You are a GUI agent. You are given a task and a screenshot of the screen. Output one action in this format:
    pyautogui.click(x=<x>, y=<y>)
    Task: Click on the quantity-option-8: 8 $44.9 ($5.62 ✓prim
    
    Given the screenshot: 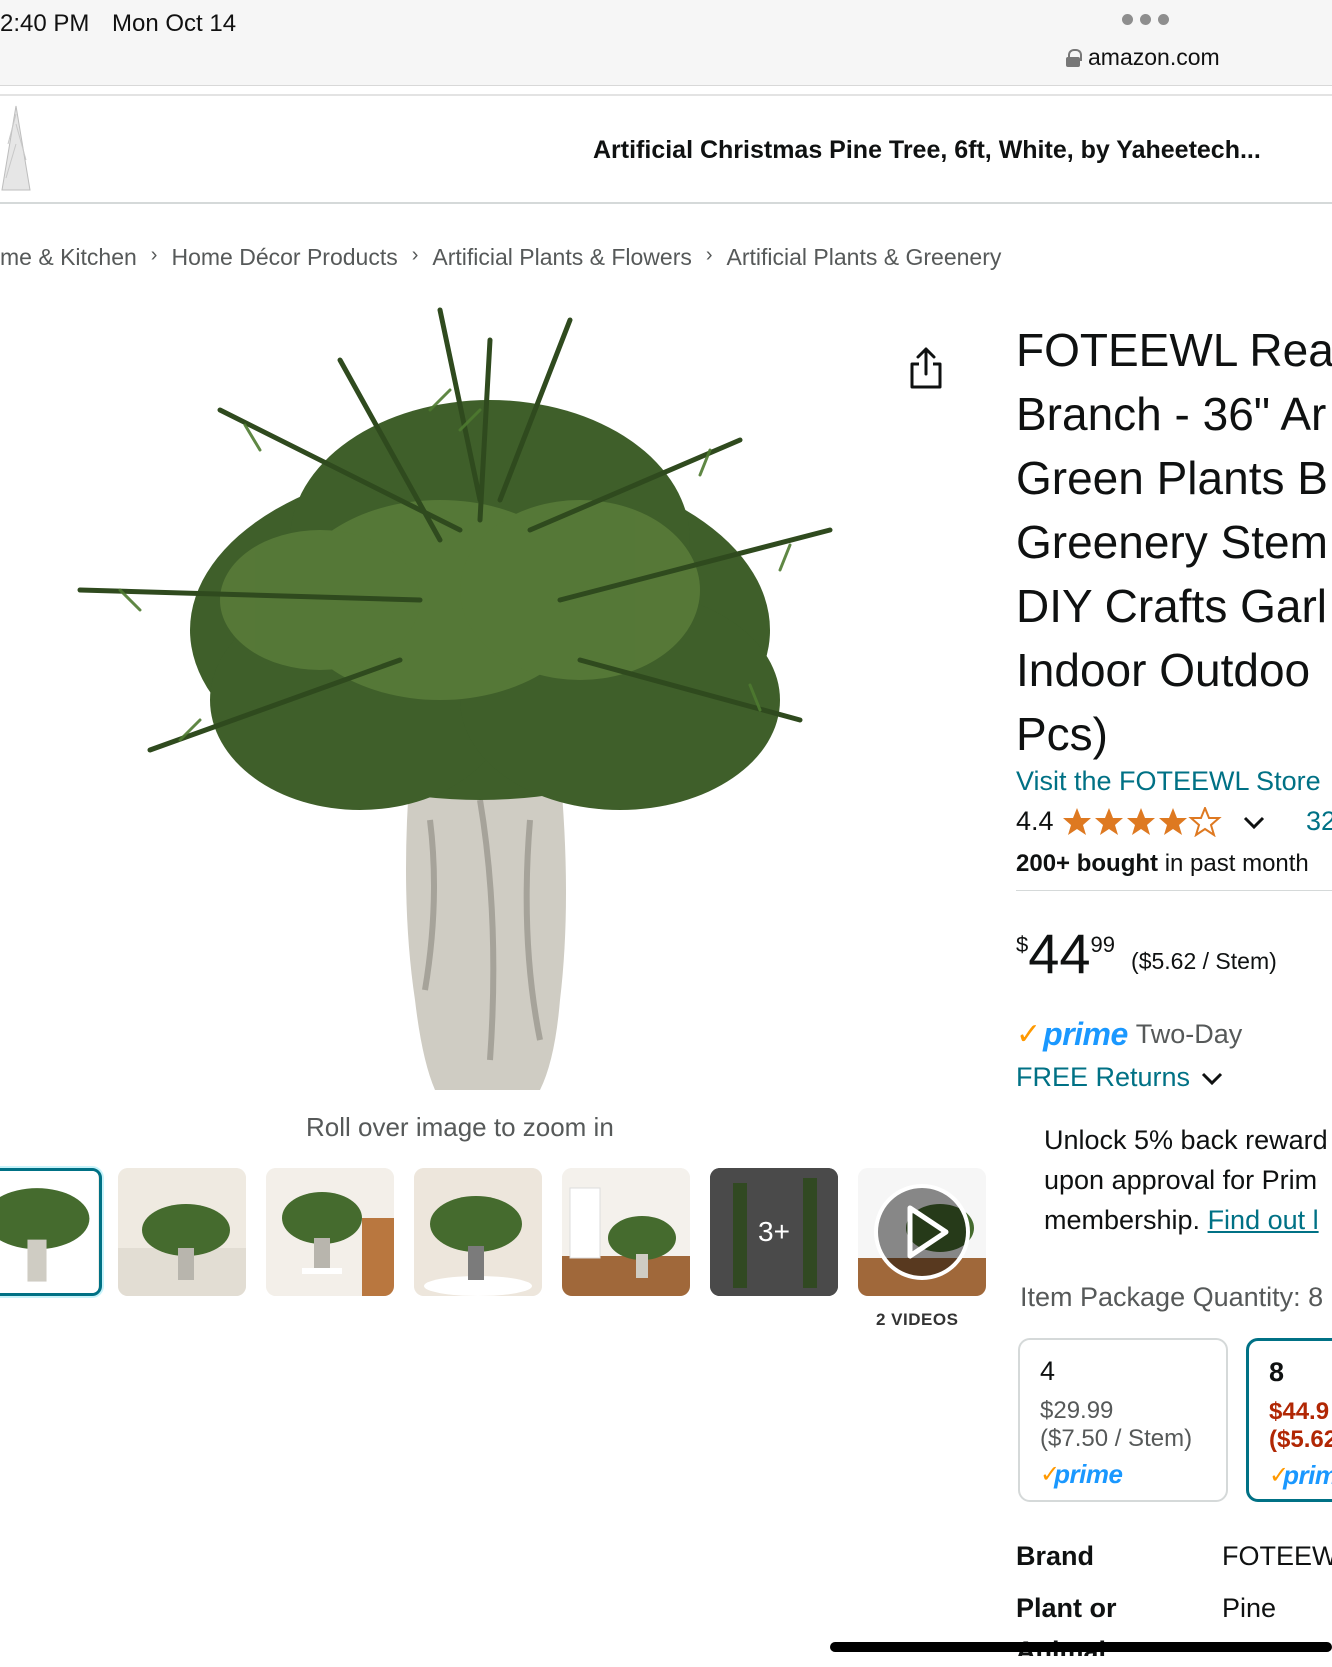 What is the action you would take?
    pyautogui.click(x=1289, y=1420)
    